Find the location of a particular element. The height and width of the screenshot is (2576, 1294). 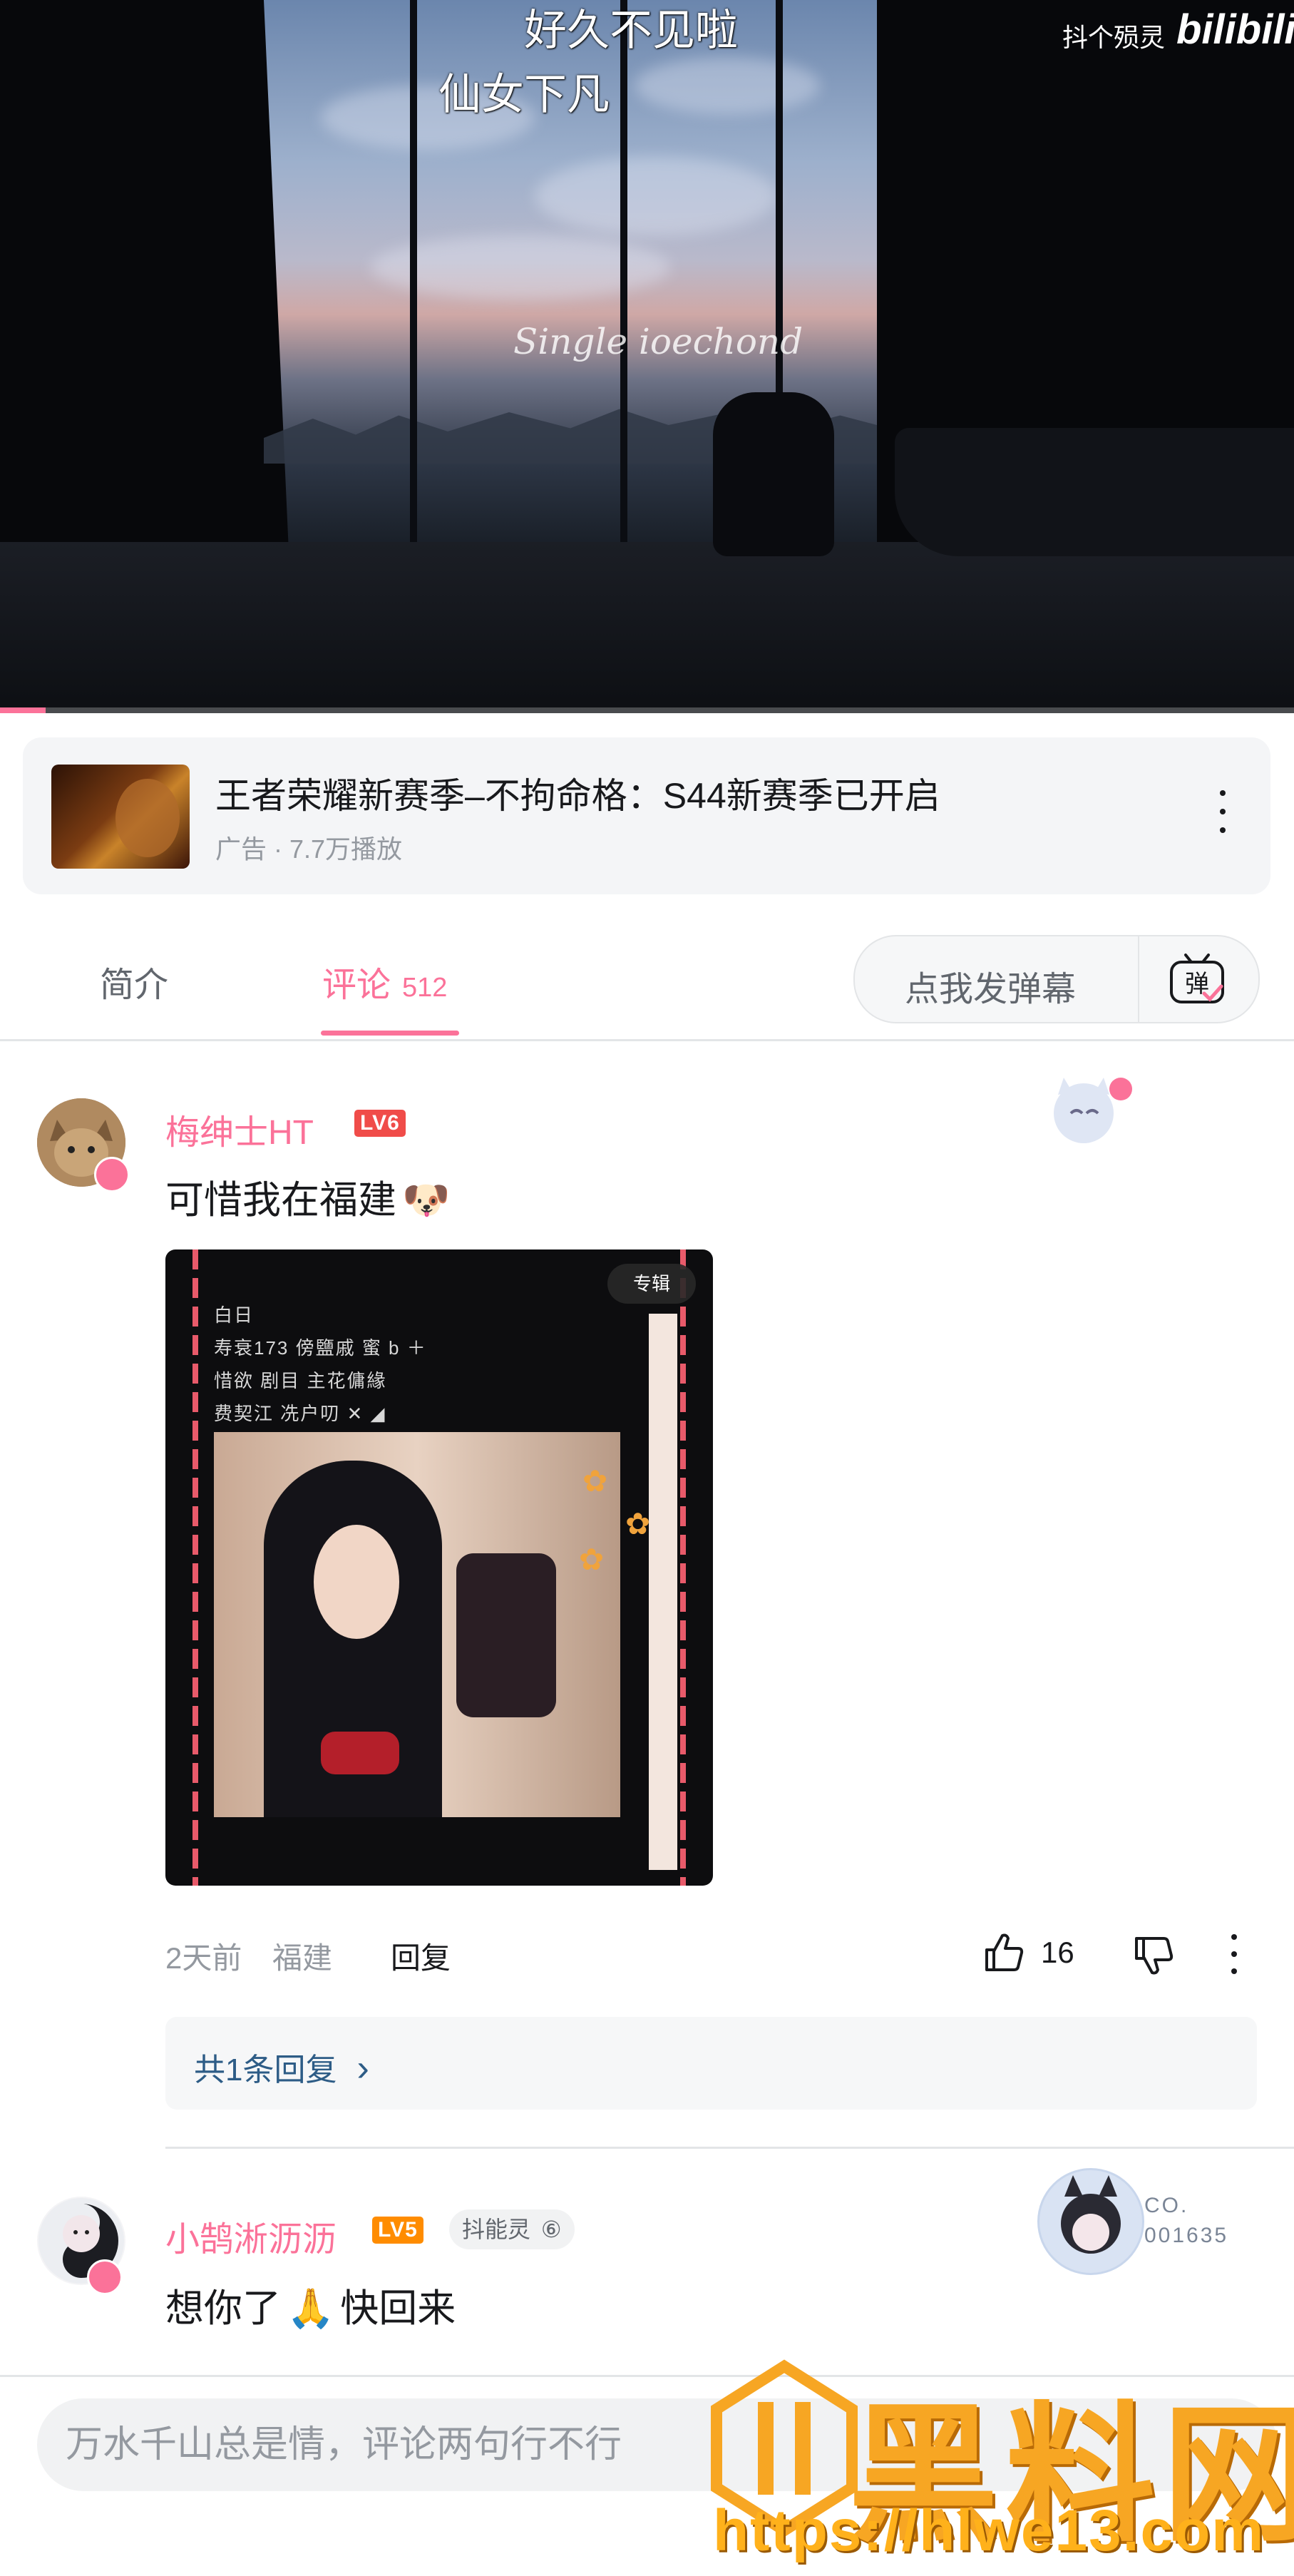

fan-medal-level: ⑥ is located at coordinates (551, 2230).